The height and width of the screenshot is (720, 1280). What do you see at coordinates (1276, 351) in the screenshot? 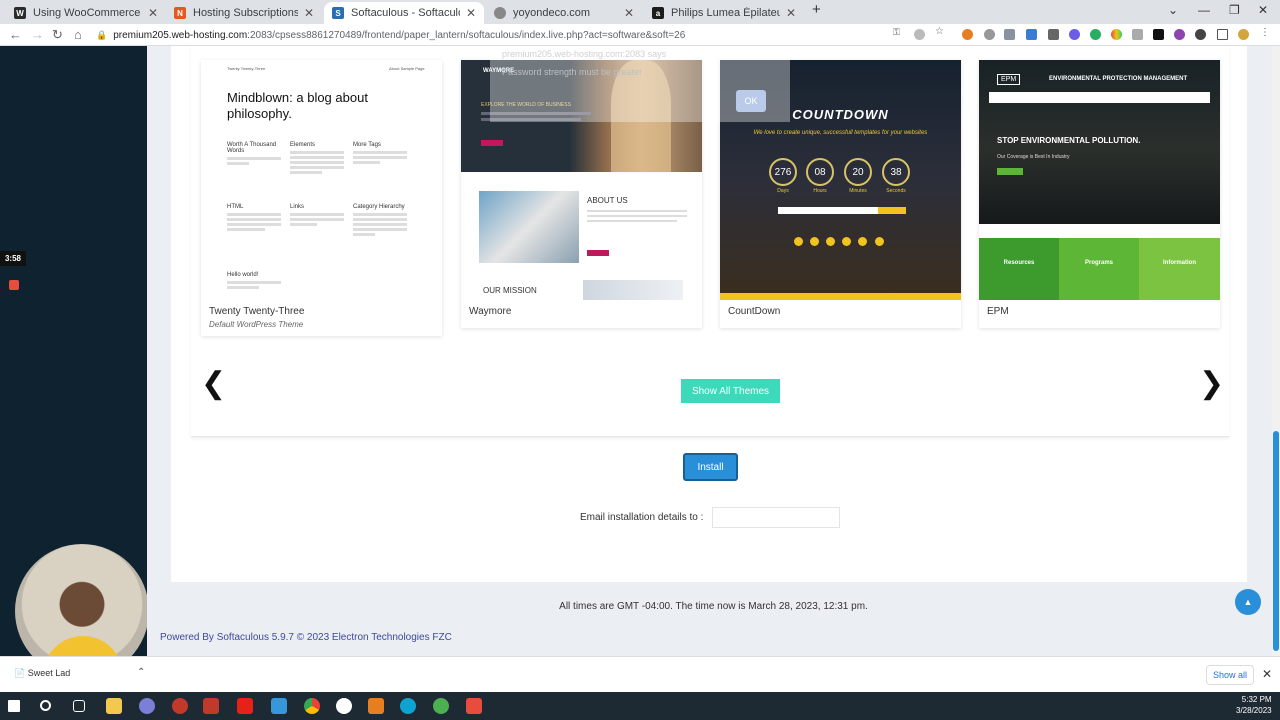
I see `scrollbar` at bounding box center [1276, 351].